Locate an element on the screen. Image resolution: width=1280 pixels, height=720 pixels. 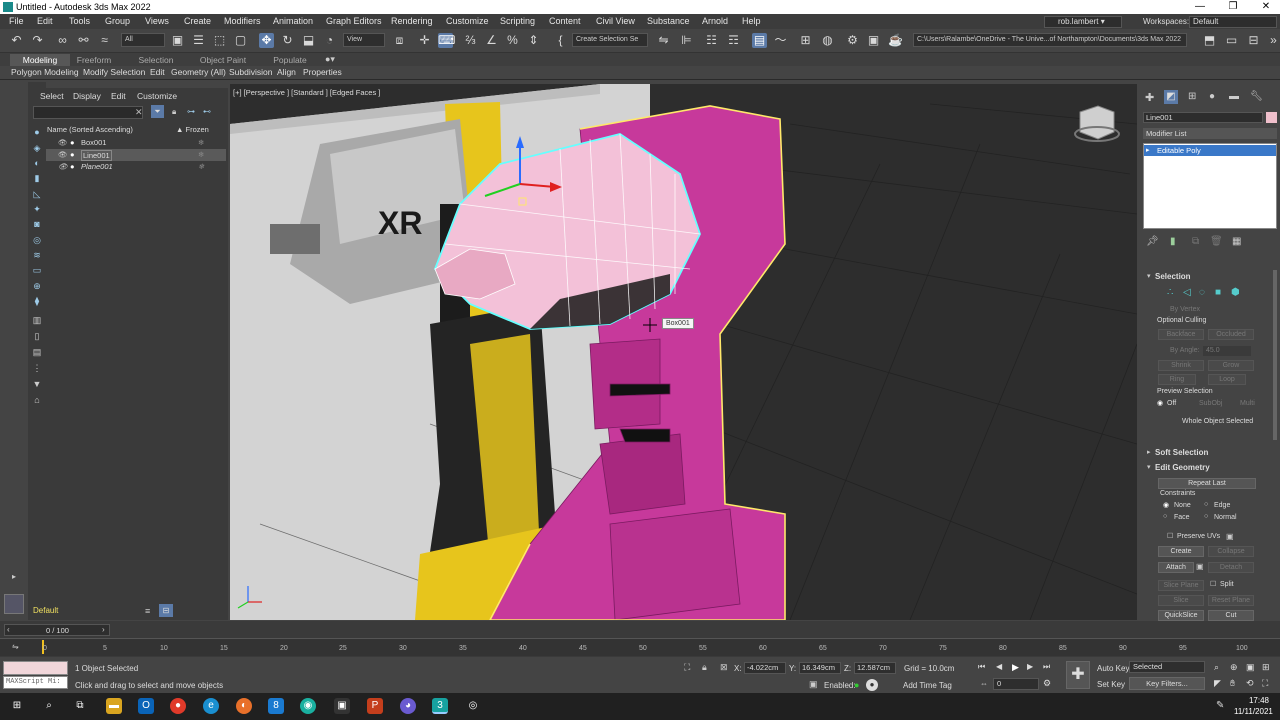
tab-populate: Populate is located at coordinates (290, 60).